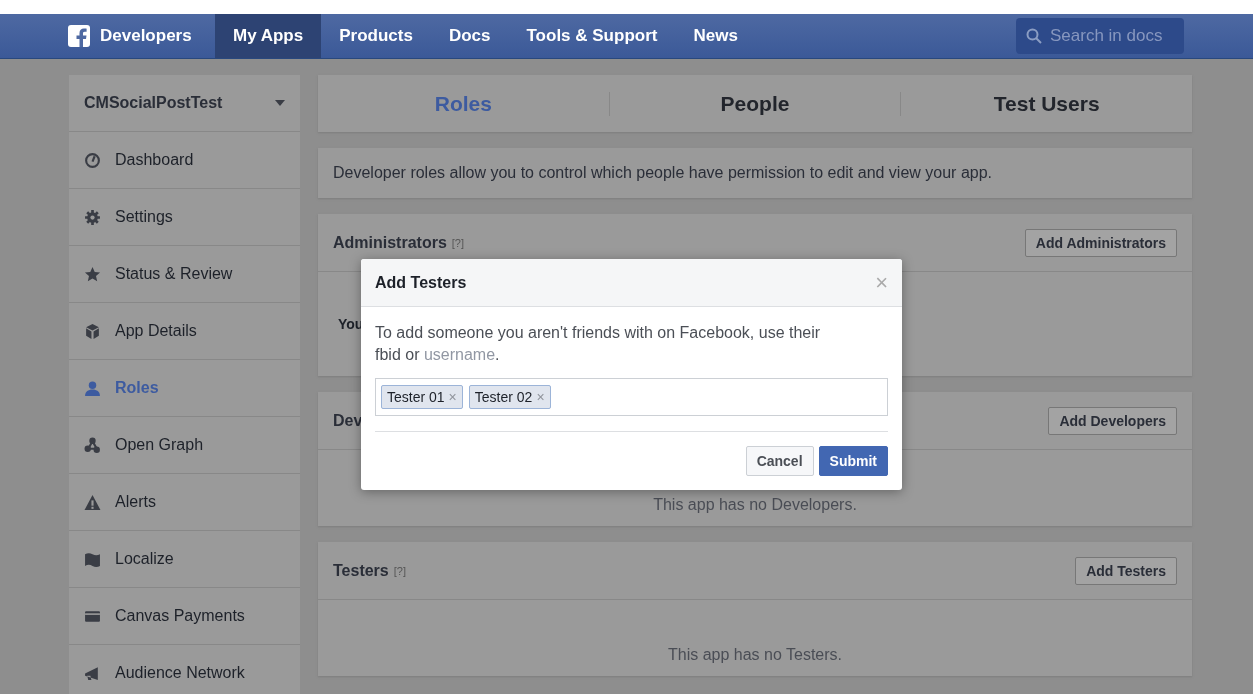 Image resolution: width=1253 pixels, height=694 pixels. I want to click on person-icon, so click(92, 388).